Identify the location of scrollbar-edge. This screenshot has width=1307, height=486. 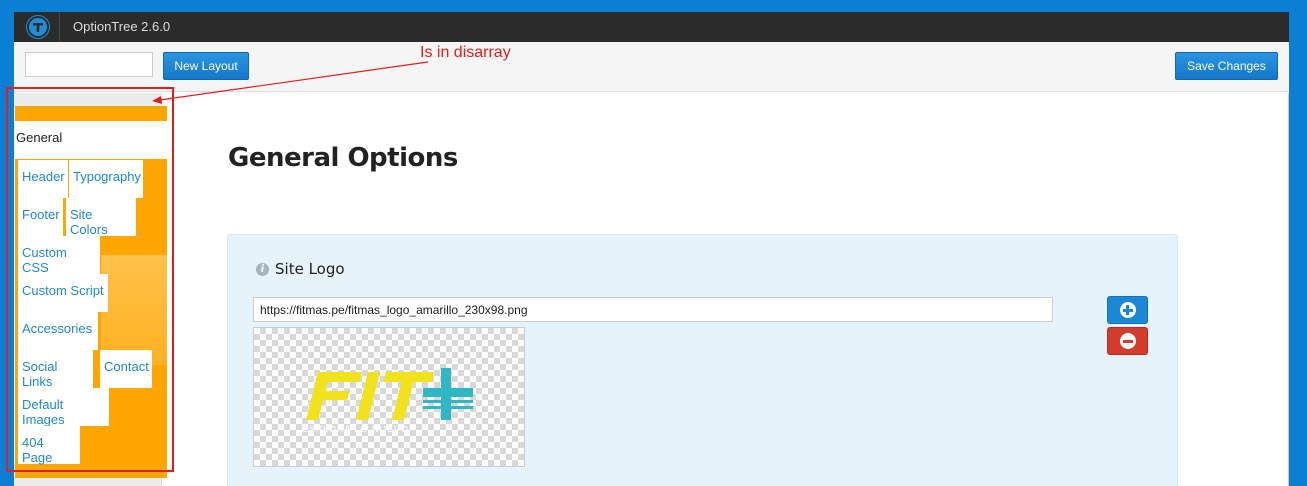
(1288, 289).